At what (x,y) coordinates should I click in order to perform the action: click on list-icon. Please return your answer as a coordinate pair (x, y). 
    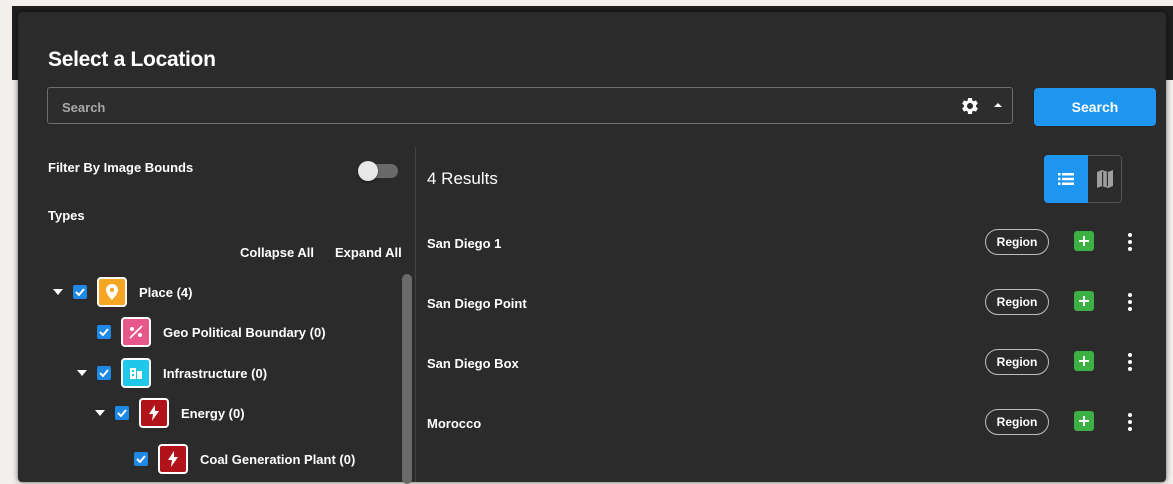
    Looking at the image, I should click on (1066, 179).